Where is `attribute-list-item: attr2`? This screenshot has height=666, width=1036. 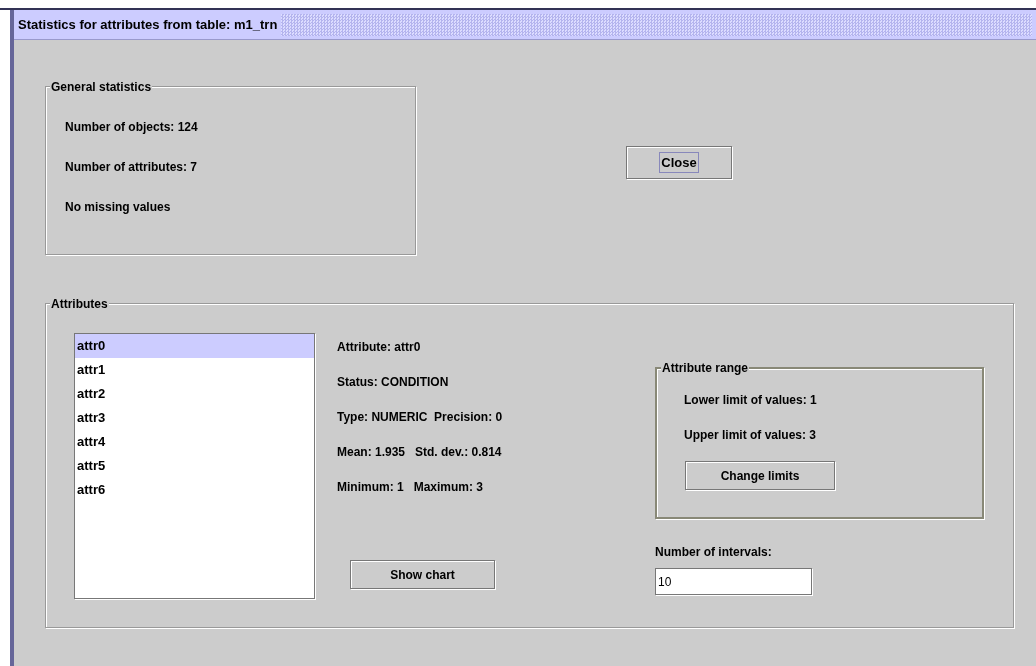 attribute-list-item: attr2 is located at coordinates (194, 394).